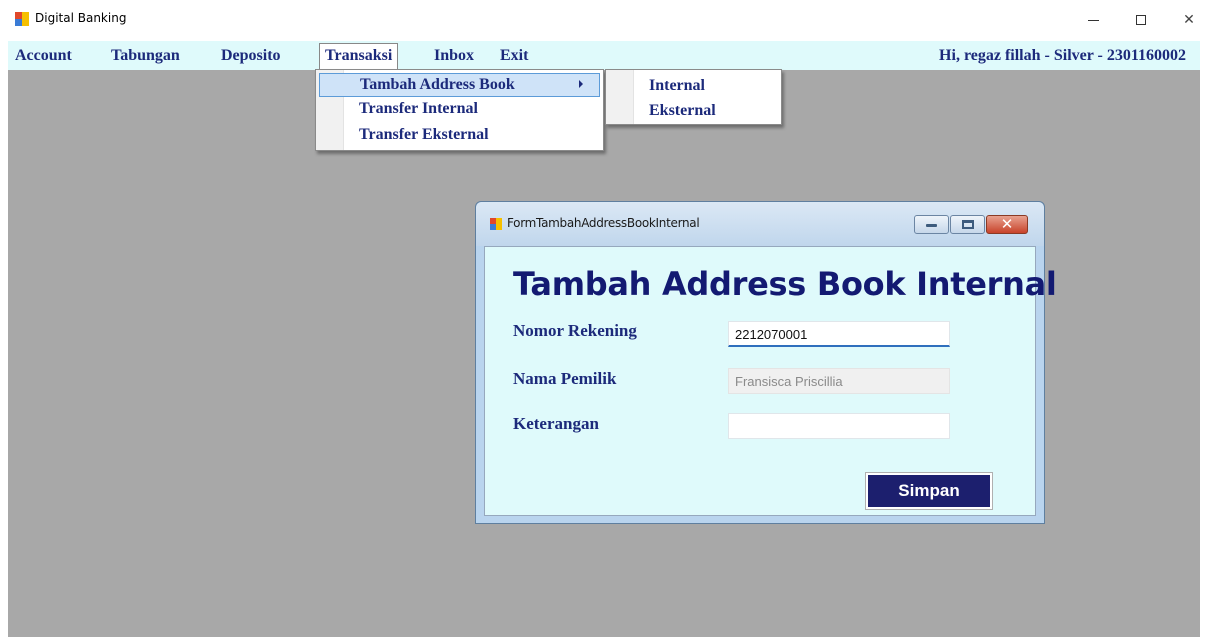 Image resolution: width=1208 pixels, height=637 pixels. I want to click on menu-inbox: Inbox, so click(454, 57).